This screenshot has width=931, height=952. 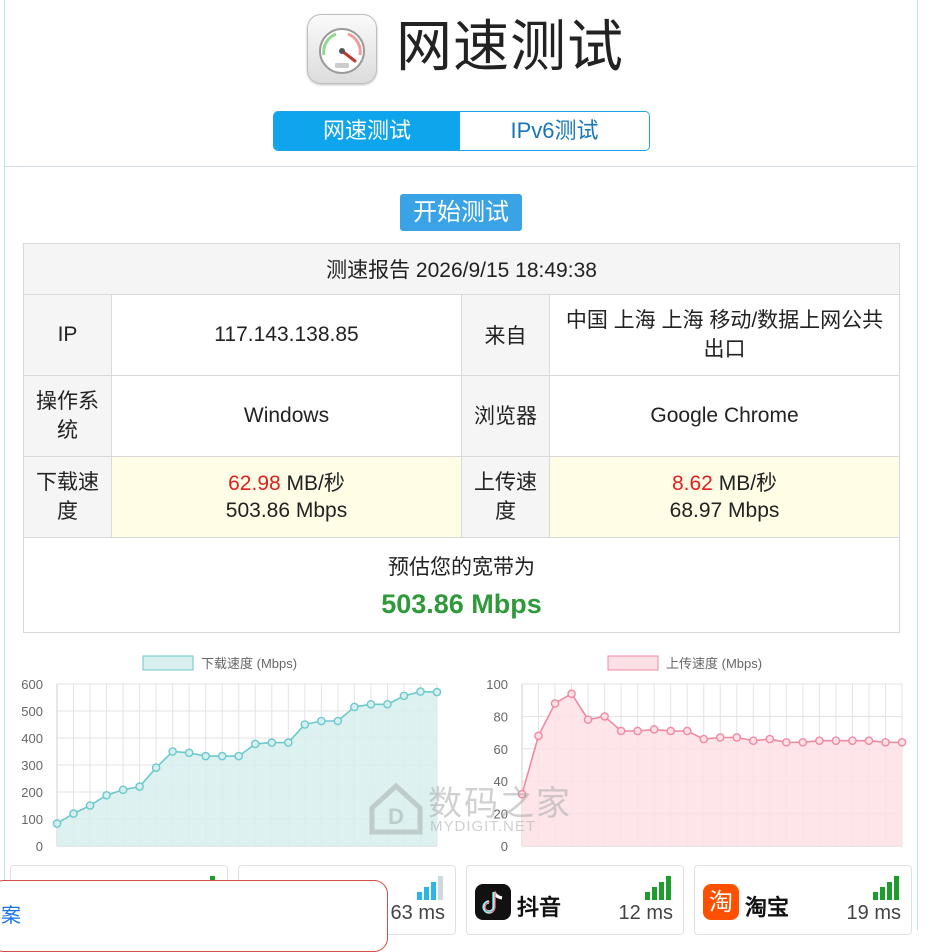 What do you see at coordinates (462, 567) in the screenshot?
I see `estimate-label: 预估您的宽带为` at bounding box center [462, 567].